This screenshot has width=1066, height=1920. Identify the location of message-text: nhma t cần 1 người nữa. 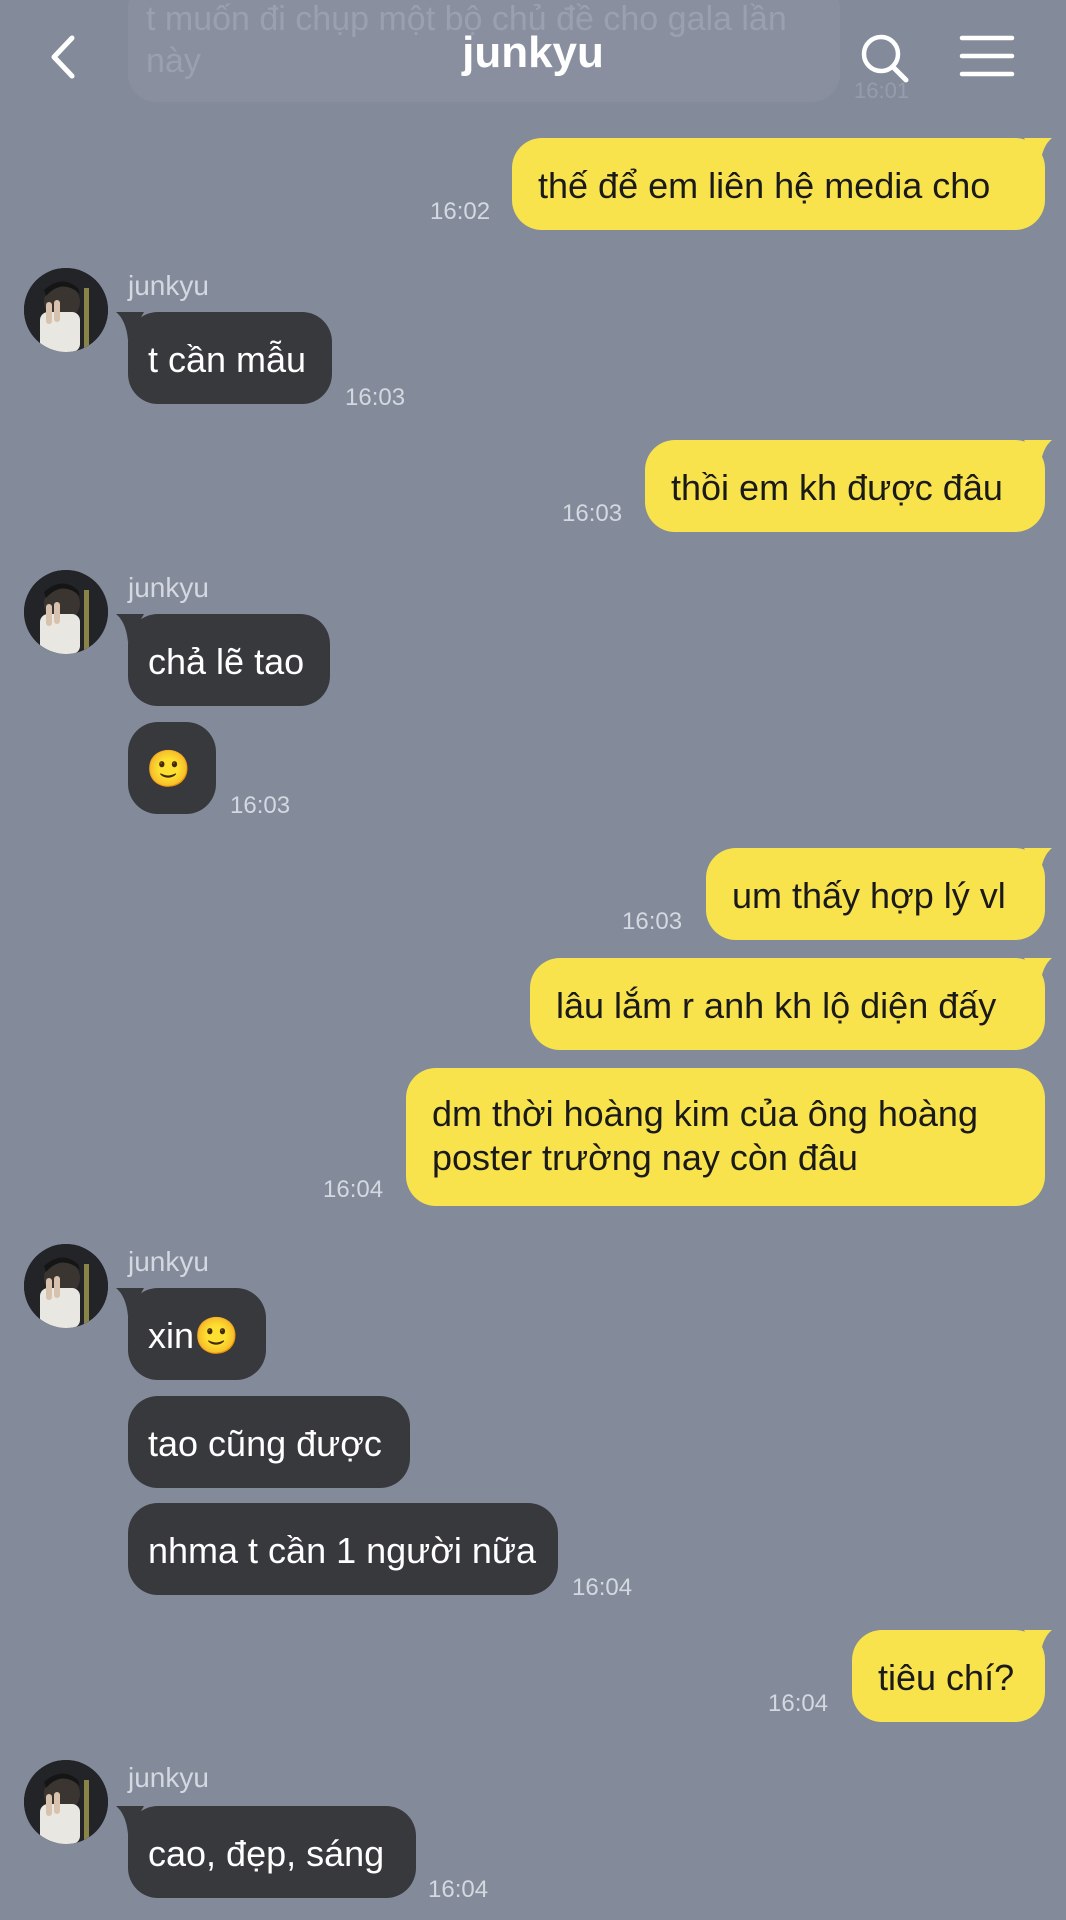
(342, 1550).